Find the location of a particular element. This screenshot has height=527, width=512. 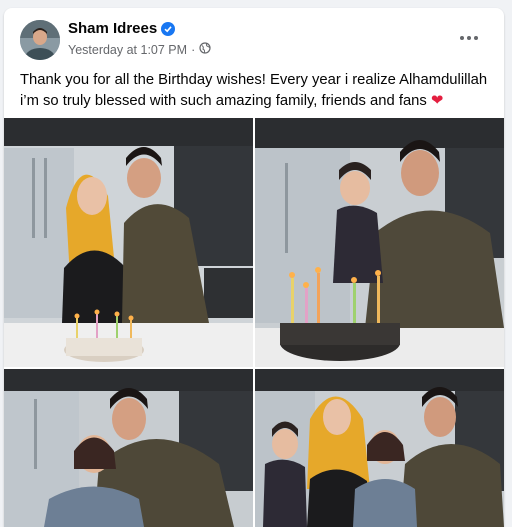

globe-icon is located at coordinates (205, 49).